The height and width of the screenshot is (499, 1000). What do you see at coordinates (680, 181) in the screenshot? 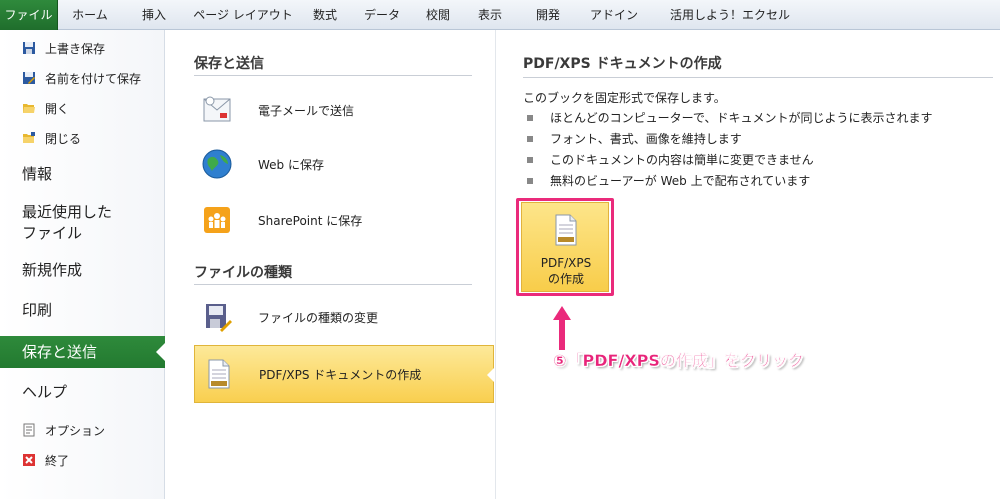
I see `bullet-text: 無料のビューアーが Web 上で配布されています` at bounding box center [680, 181].